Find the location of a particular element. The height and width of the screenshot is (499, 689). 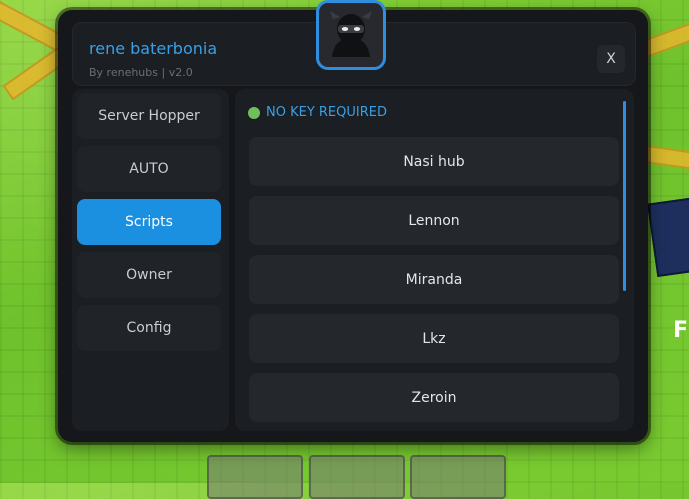

window-title: rene baterbonia is located at coordinates (153, 48).